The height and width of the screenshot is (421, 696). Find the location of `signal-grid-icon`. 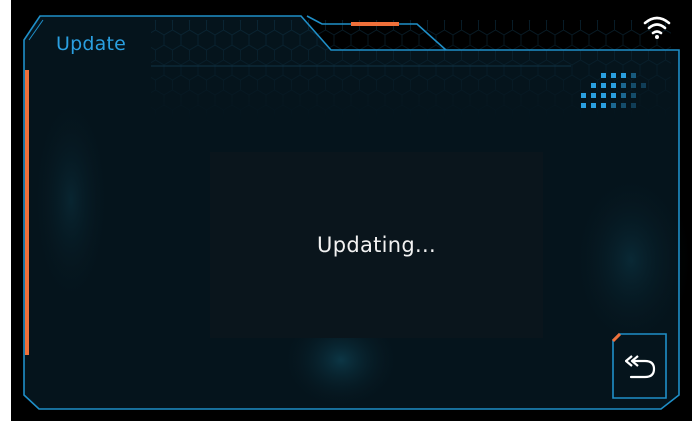

signal-grid-icon is located at coordinates (613, 90).